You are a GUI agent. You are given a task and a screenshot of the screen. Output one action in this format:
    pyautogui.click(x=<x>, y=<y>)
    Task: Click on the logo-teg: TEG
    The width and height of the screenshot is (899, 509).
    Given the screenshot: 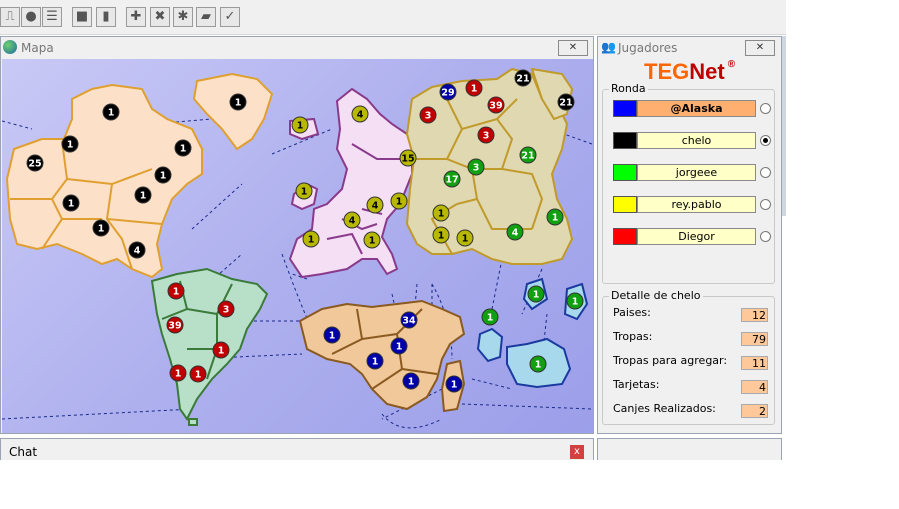 What is the action you would take?
    pyautogui.click(x=667, y=71)
    